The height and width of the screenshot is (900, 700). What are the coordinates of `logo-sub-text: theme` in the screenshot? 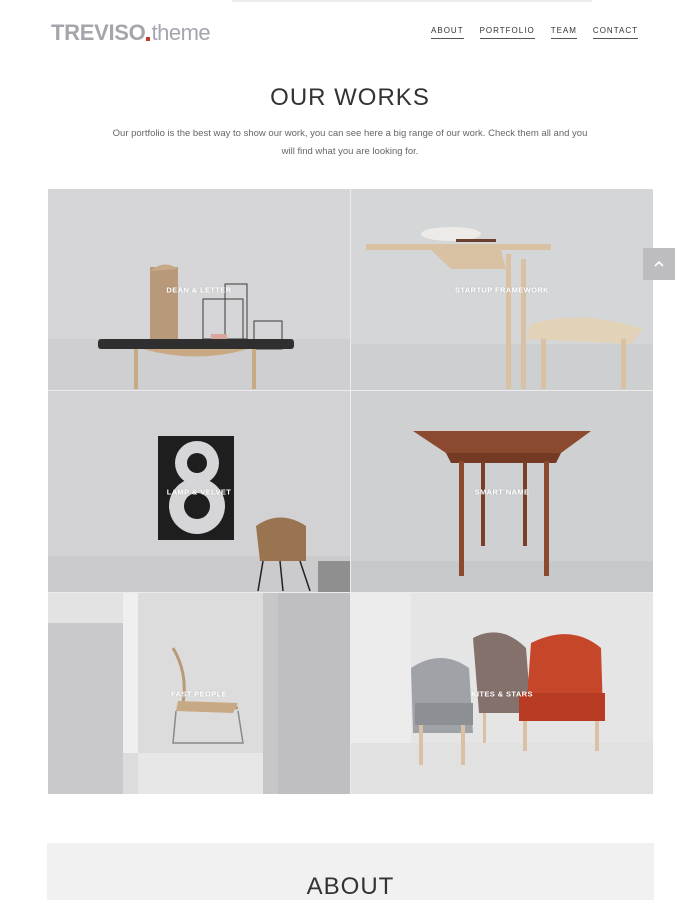 It's located at (181, 32).